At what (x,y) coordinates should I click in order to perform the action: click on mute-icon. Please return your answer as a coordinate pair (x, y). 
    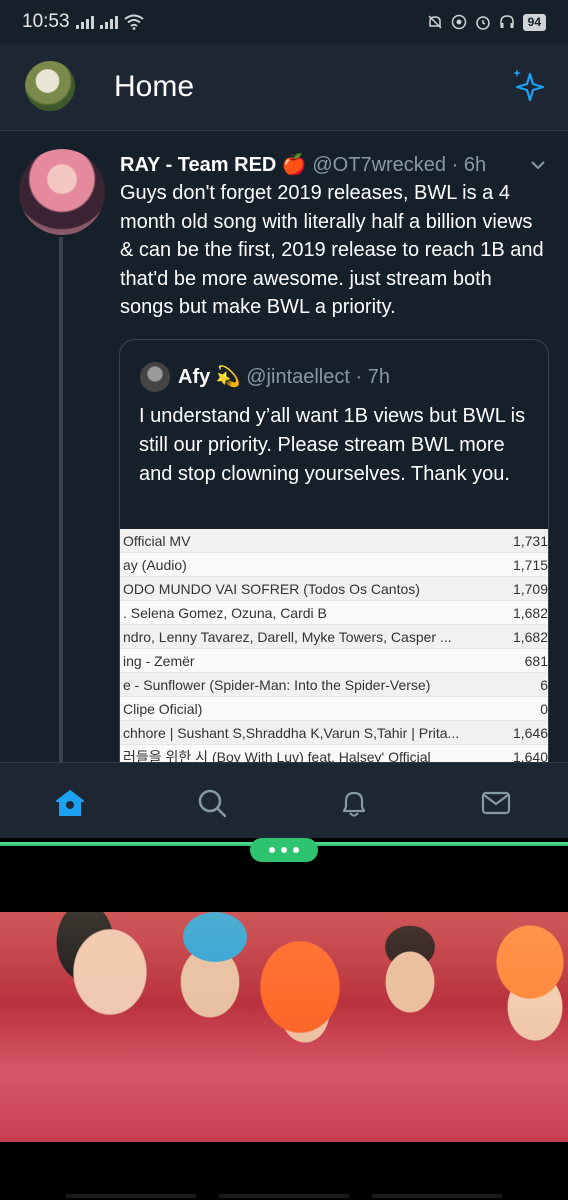
    Looking at the image, I should click on (435, 22).